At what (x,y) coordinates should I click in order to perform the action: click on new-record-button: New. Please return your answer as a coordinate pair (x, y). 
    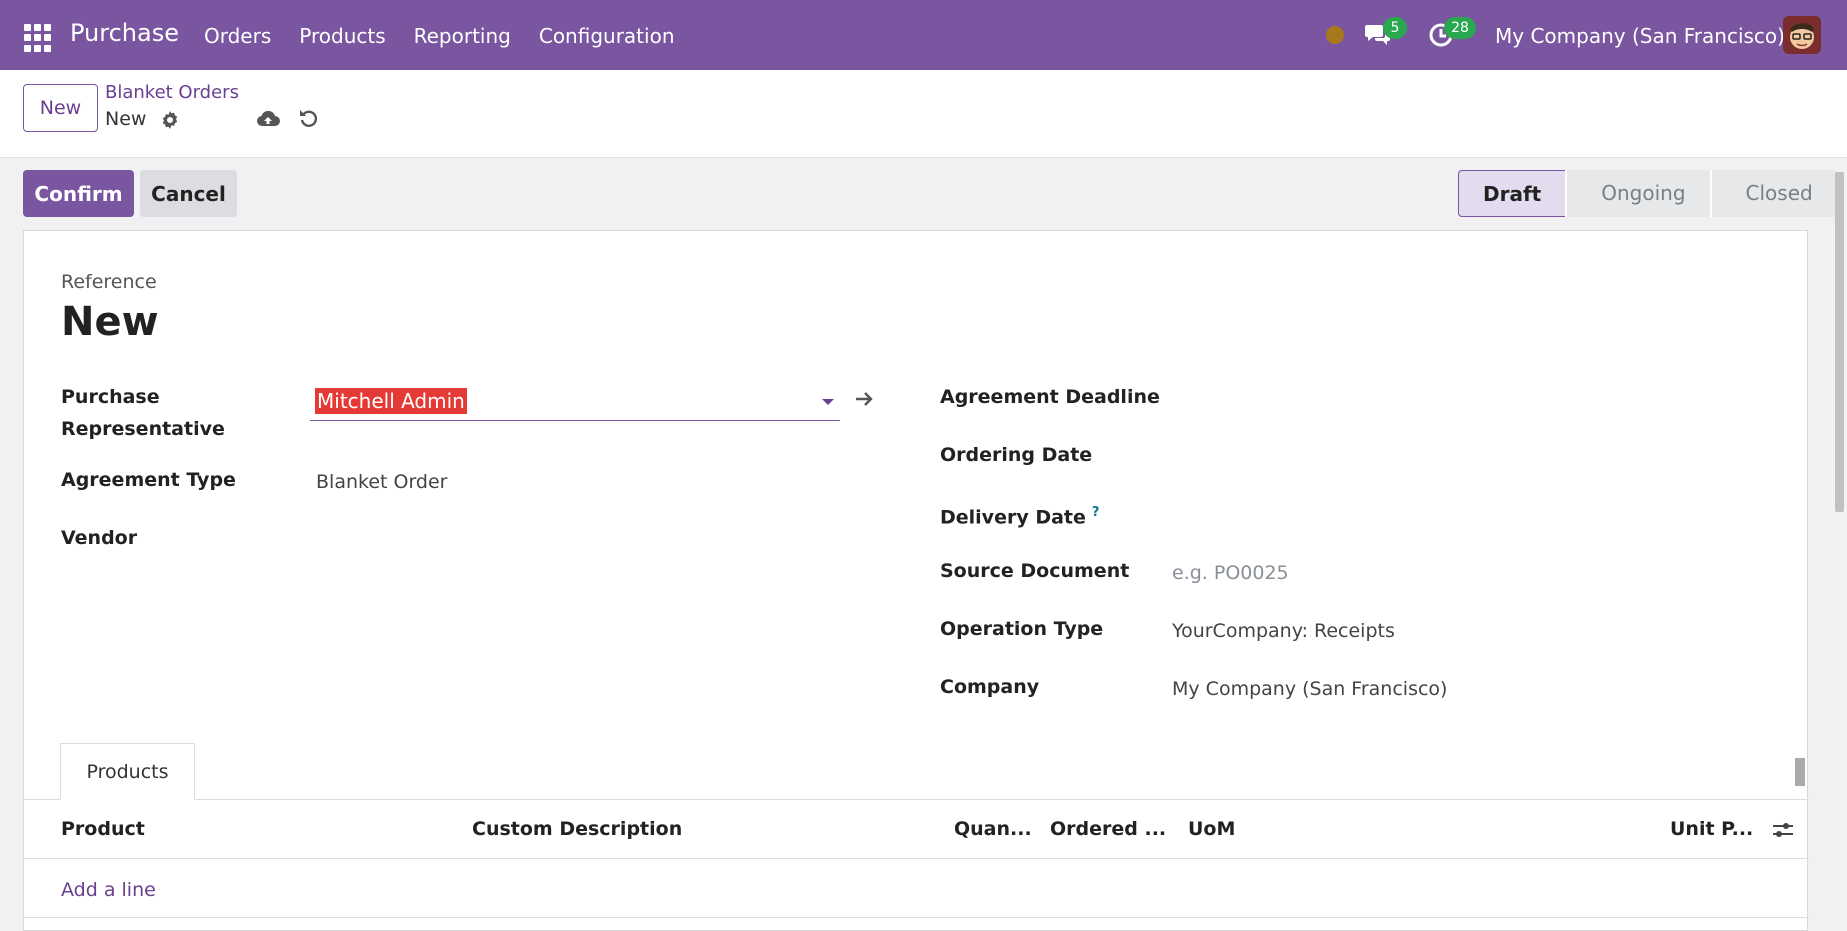
    Looking at the image, I should click on (60, 108).